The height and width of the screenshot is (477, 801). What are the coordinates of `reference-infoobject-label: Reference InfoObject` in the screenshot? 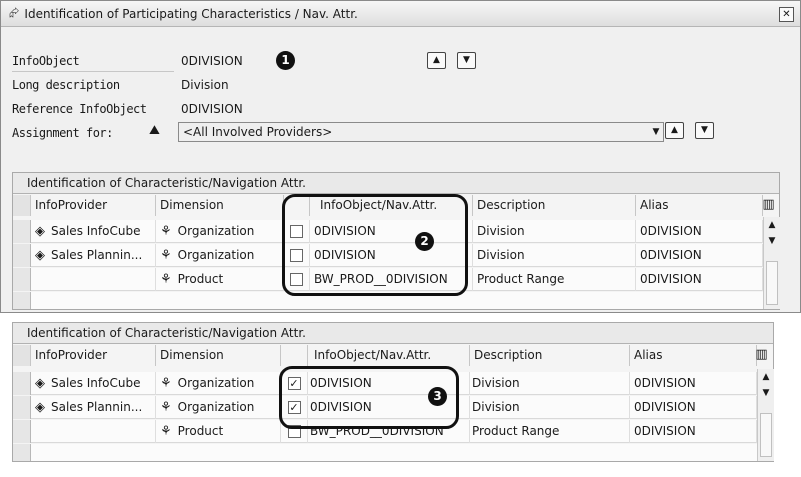 It's located at (79, 109).